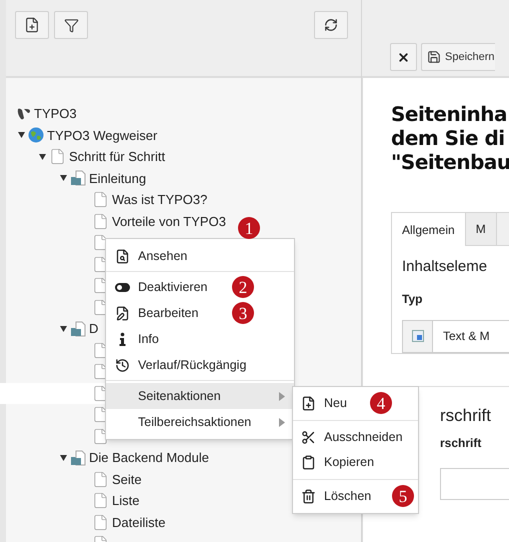  Describe the element at coordinates (179, 396) in the screenshot. I see `menu-label: Seitenaktionen` at that location.